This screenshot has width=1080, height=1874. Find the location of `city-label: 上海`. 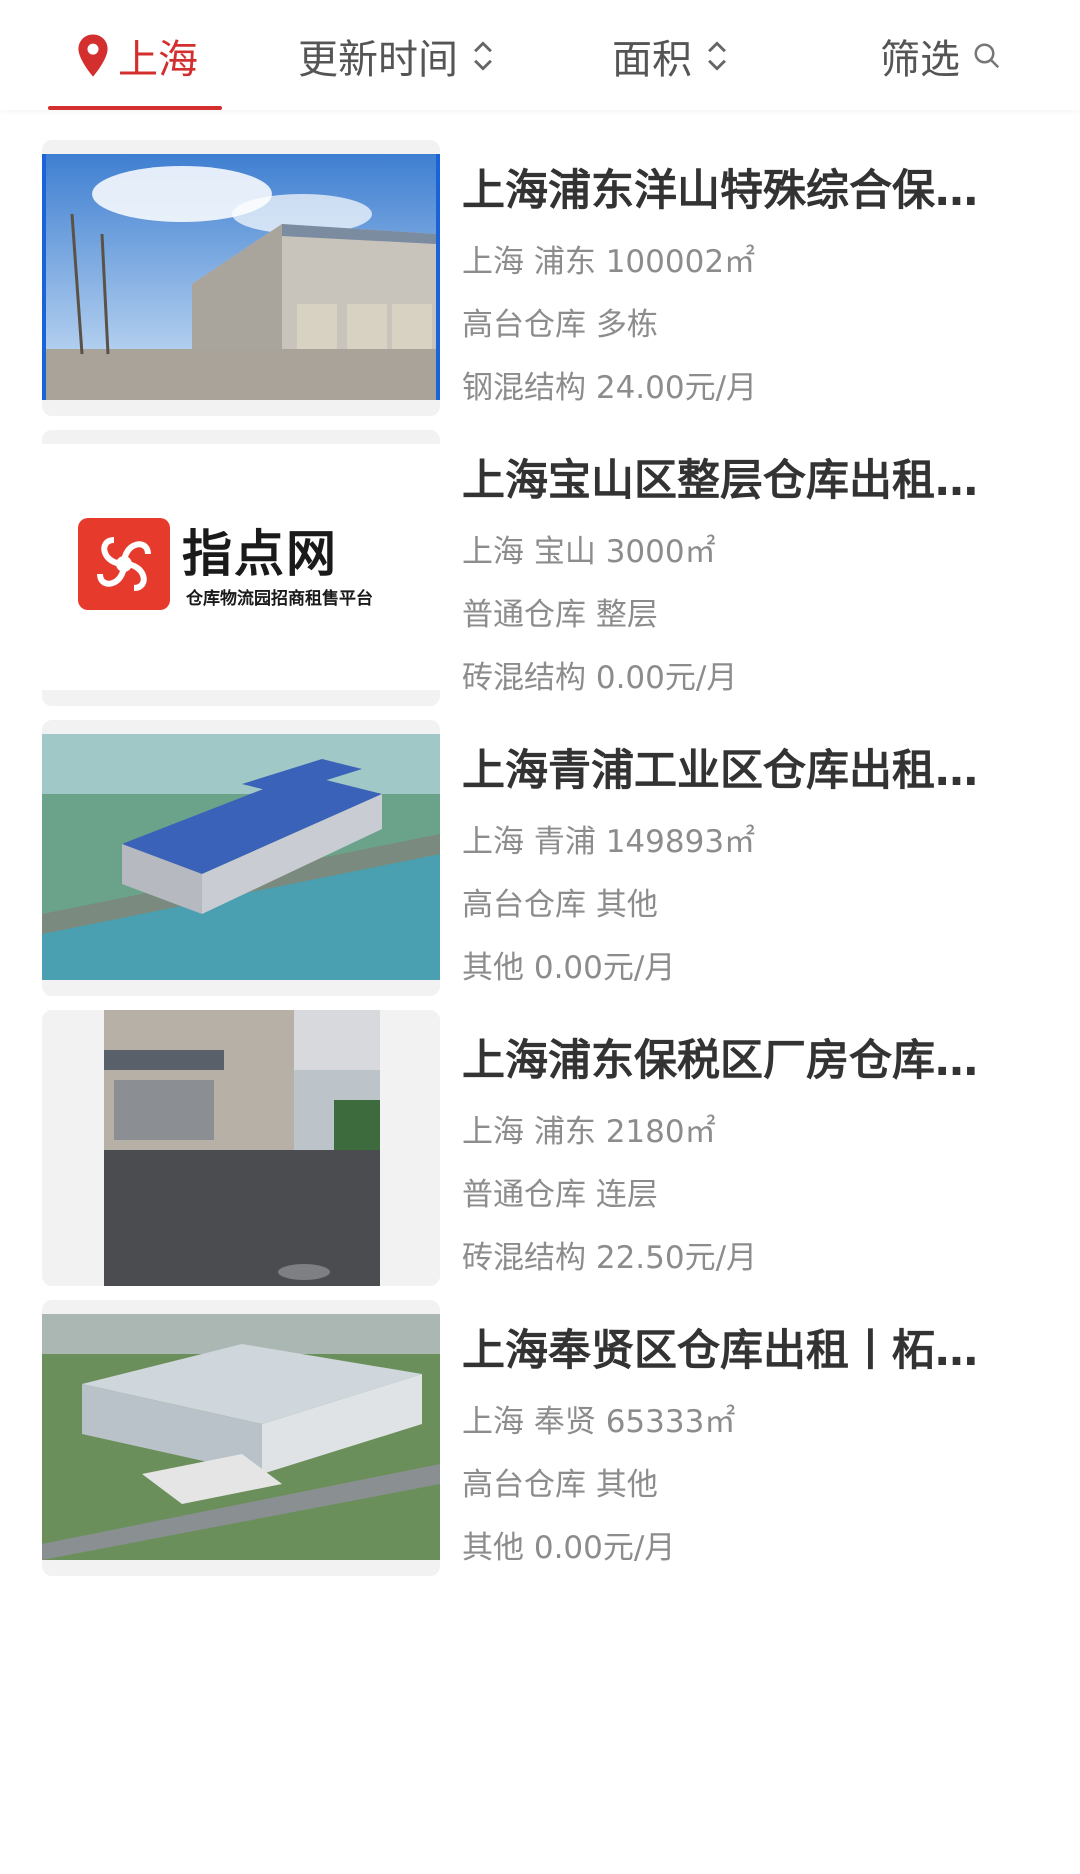

city-label: 上海 is located at coordinates (158, 60).